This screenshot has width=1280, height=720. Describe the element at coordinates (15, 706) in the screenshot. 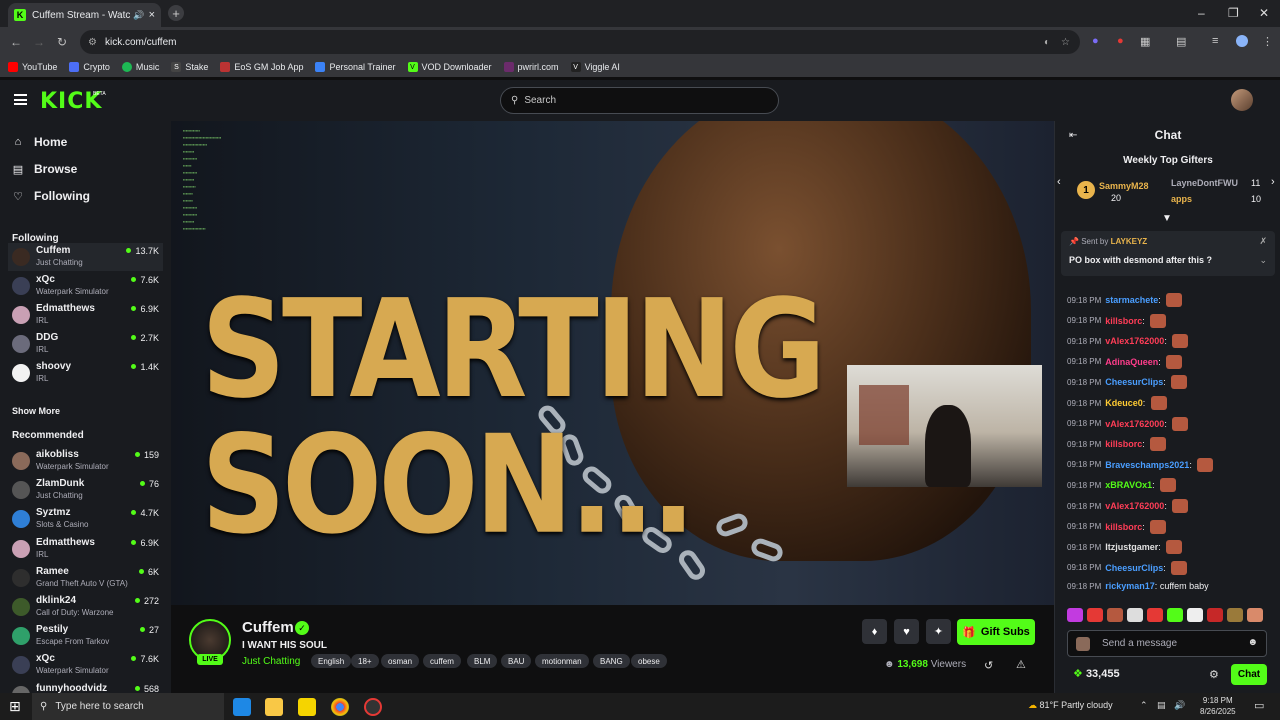

I see `windows-start-icon: ⊞` at that location.